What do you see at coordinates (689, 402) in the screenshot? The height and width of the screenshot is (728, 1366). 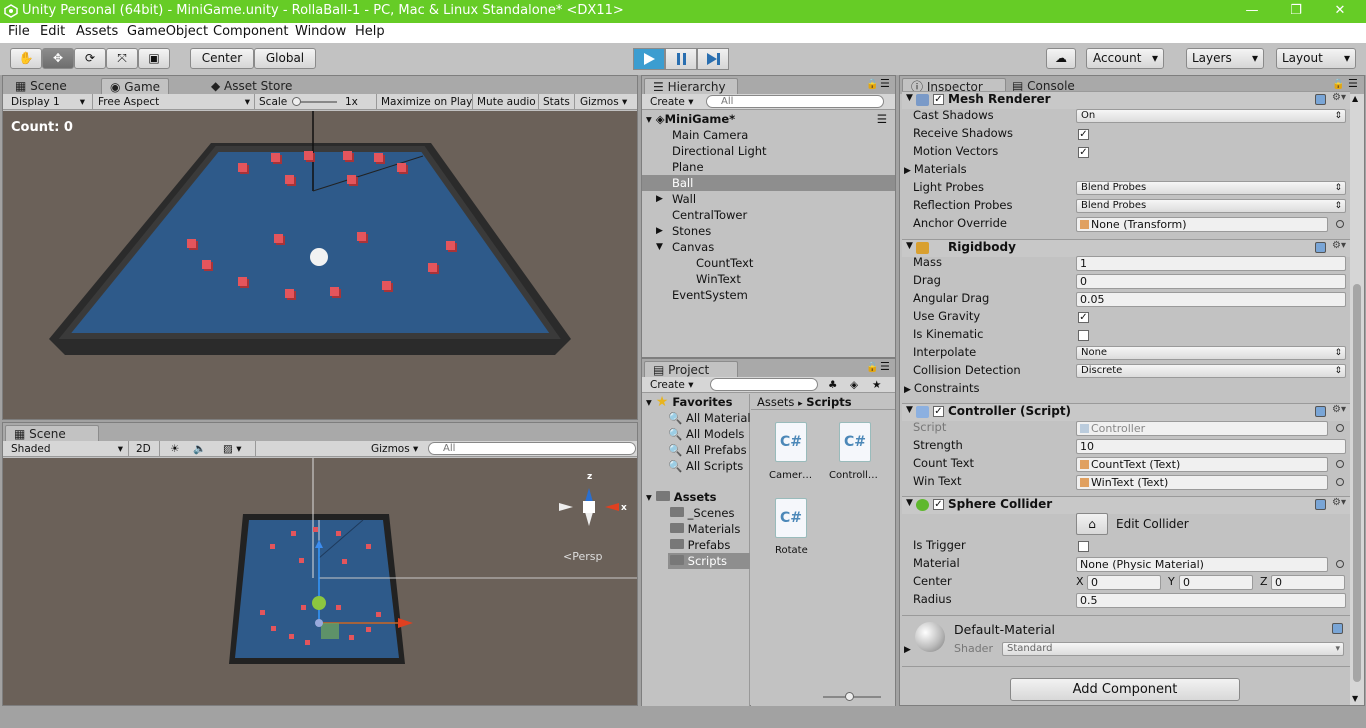 I see `favorites-header: ▾ ★ Favorites` at bounding box center [689, 402].